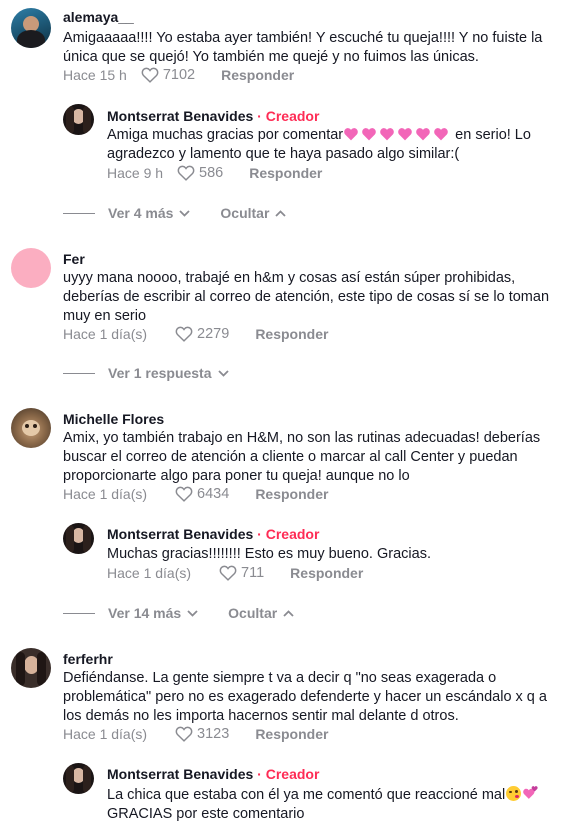 This screenshot has height=825, width=568. What do you see at coordinates (88, 659) in the screenshot?
I see `comment-username: ferferhr` at bounding box center [88, 659].